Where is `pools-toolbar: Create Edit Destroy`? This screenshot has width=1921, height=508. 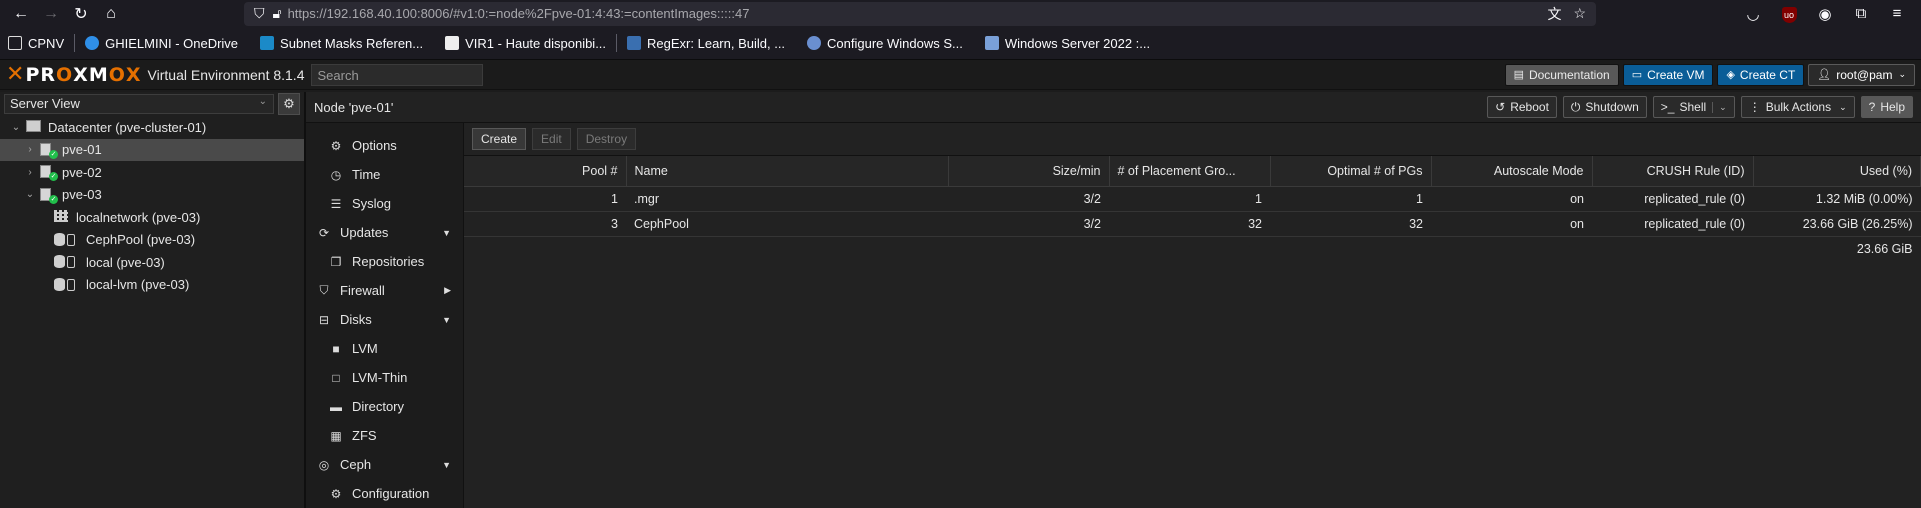
pools-toolbar: Create Edit Destroy is located at coordinates (1192, 139).